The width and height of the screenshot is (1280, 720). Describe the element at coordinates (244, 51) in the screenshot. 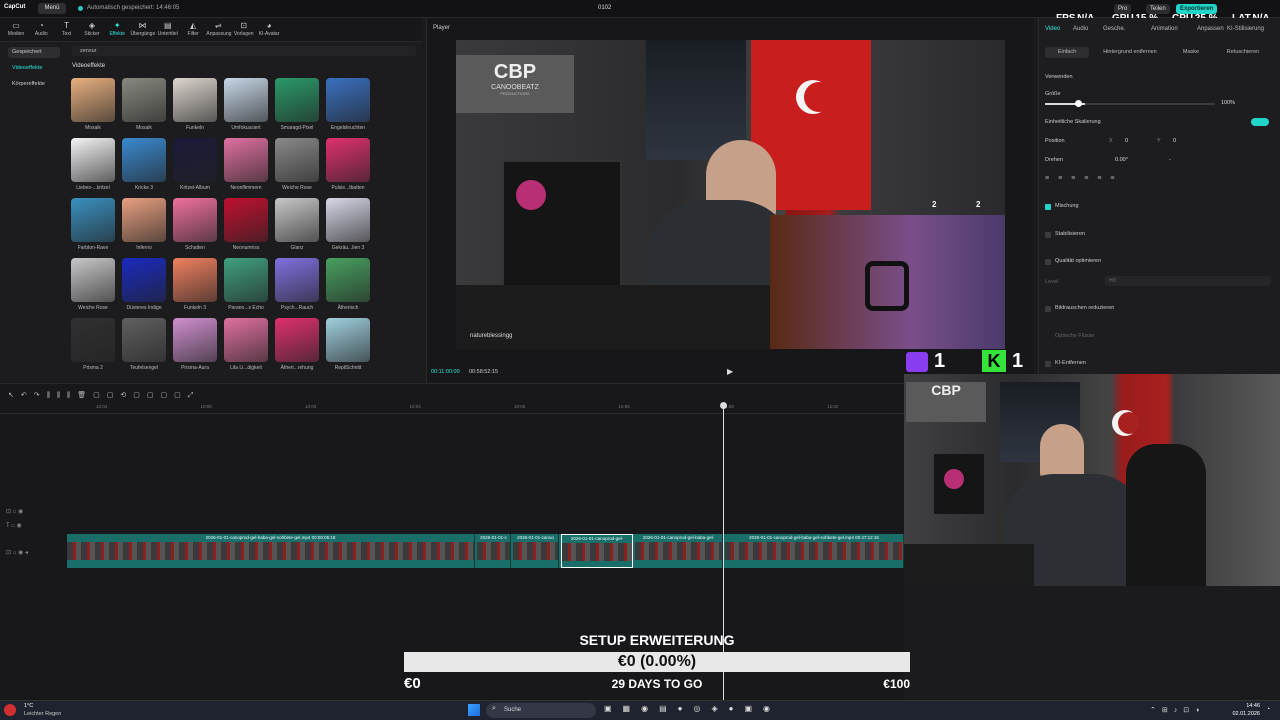

I see `search-input: zensur` at that location.